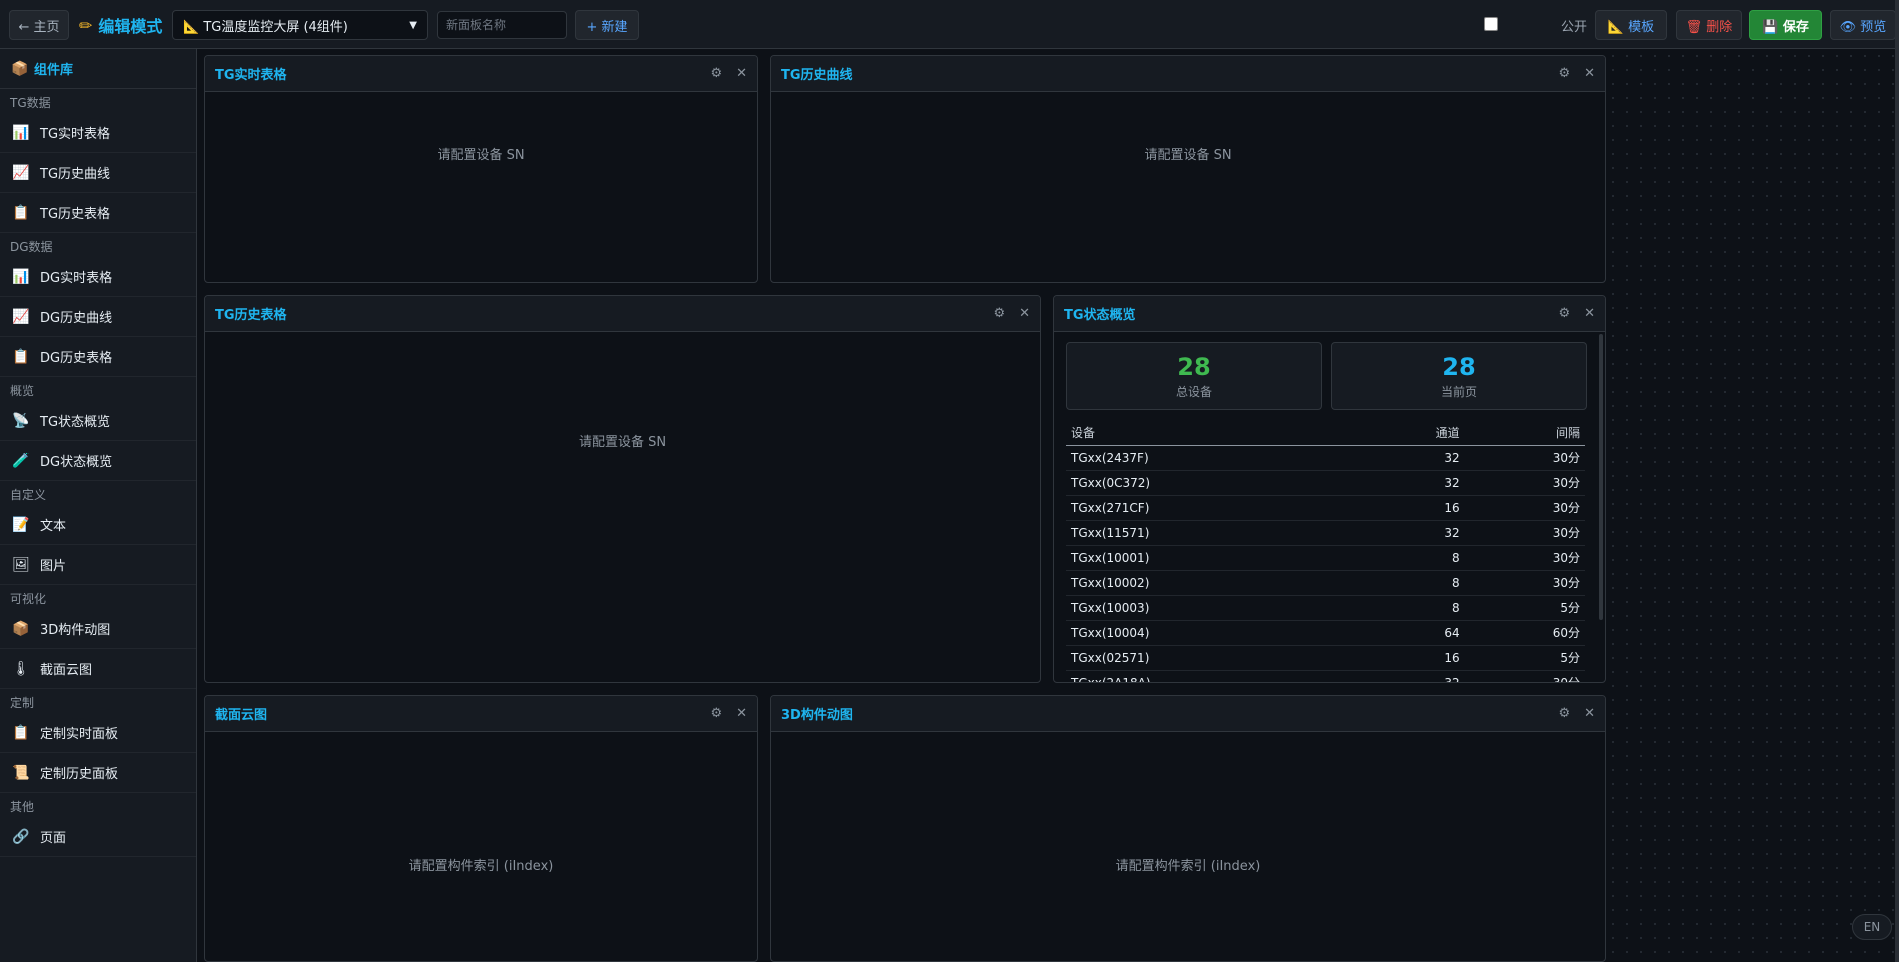  I want to click on panel-header: TG实时表格 ⚙ ✕, so click(481, 74).